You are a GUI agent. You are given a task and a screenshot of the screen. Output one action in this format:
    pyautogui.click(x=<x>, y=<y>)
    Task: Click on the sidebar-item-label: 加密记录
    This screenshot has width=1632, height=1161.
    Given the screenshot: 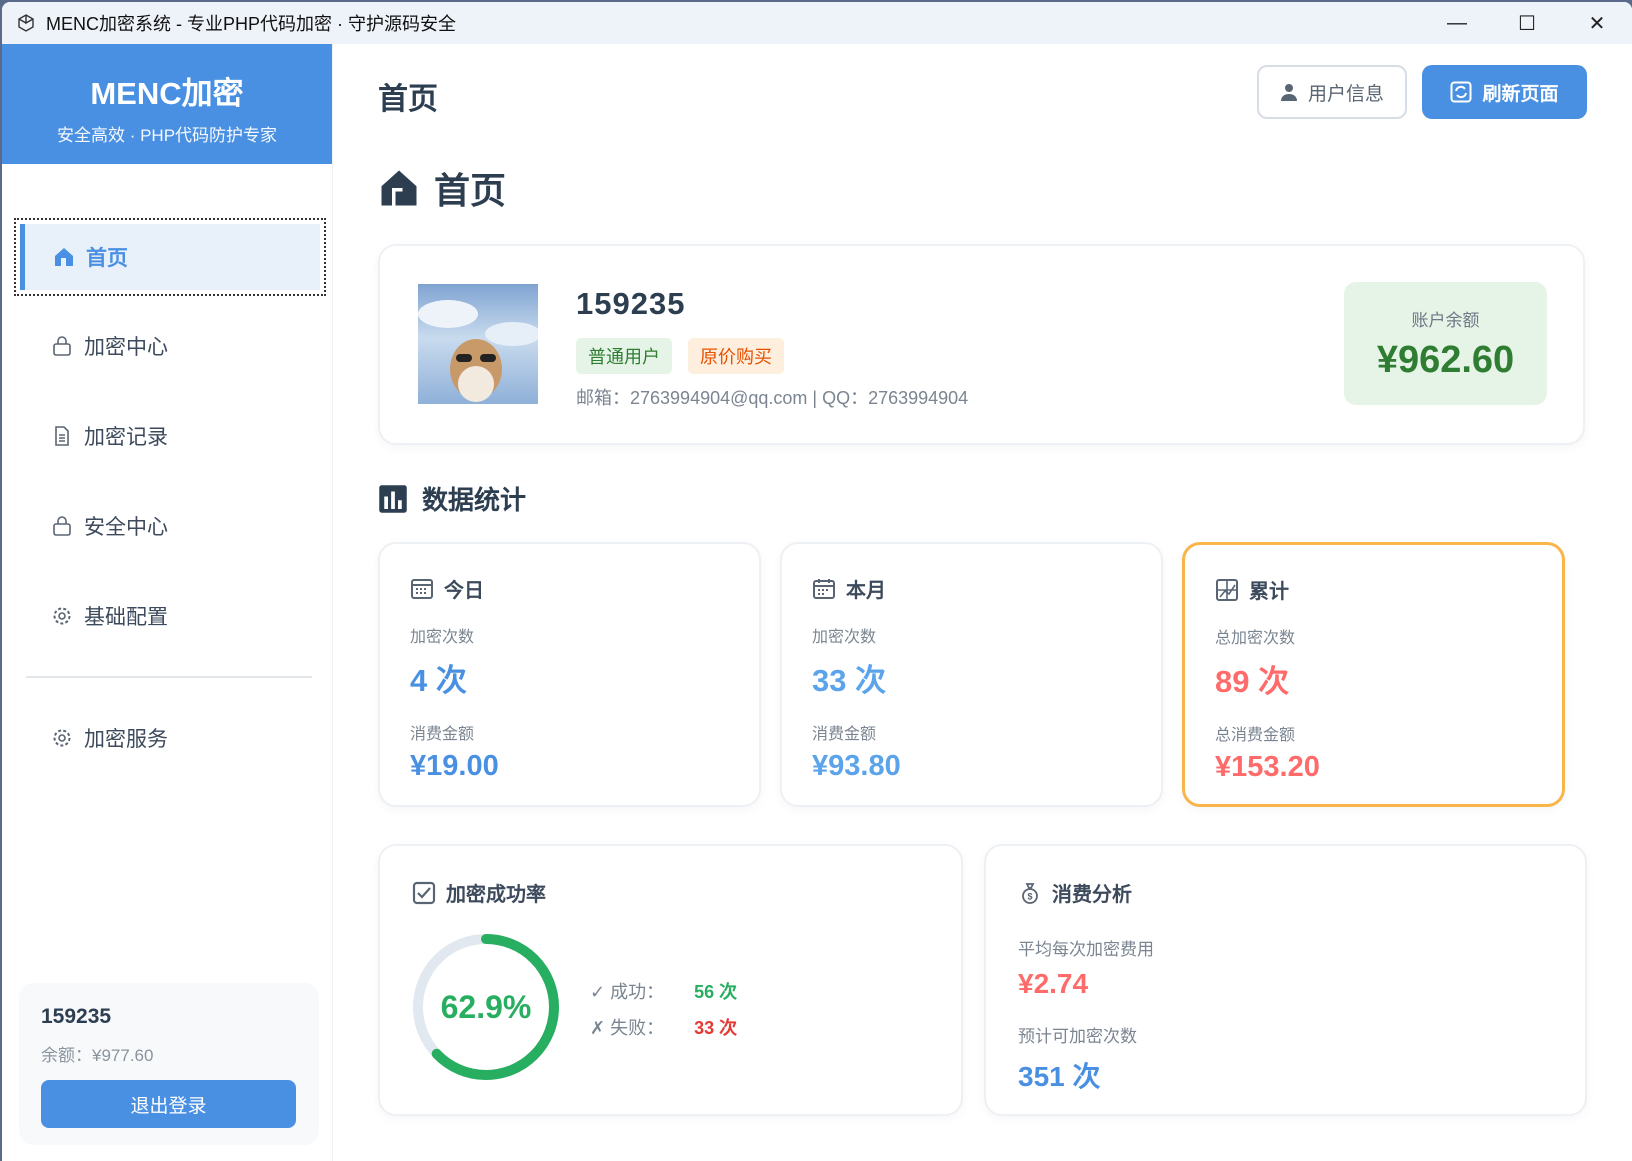 What is the action you would take?
    pyautogui.click(x=126, y=437)
    